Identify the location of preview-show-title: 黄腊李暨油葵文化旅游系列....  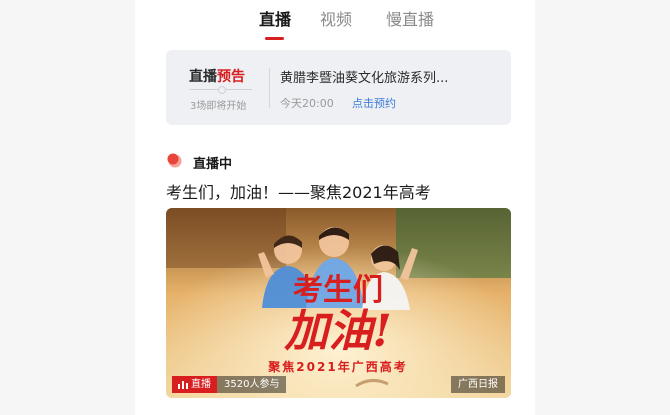
(390, 76).